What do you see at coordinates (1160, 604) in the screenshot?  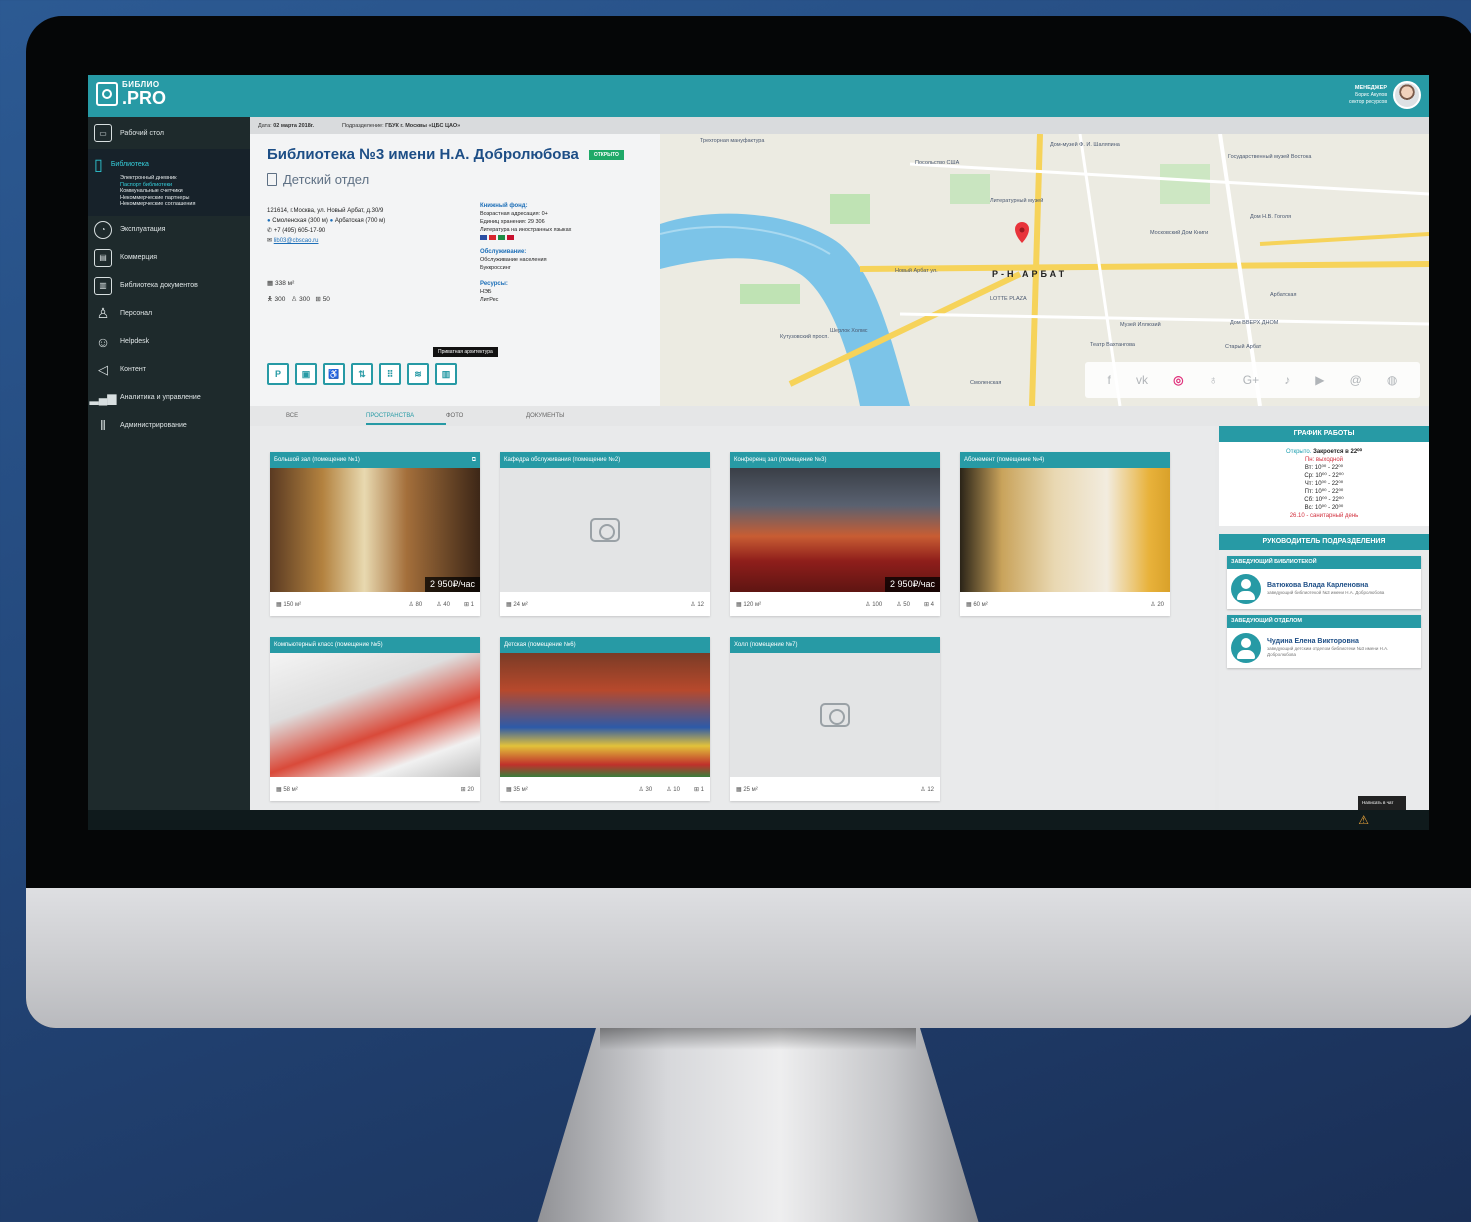 I see `room-cap: 20` at bounding box center [1160, 604].